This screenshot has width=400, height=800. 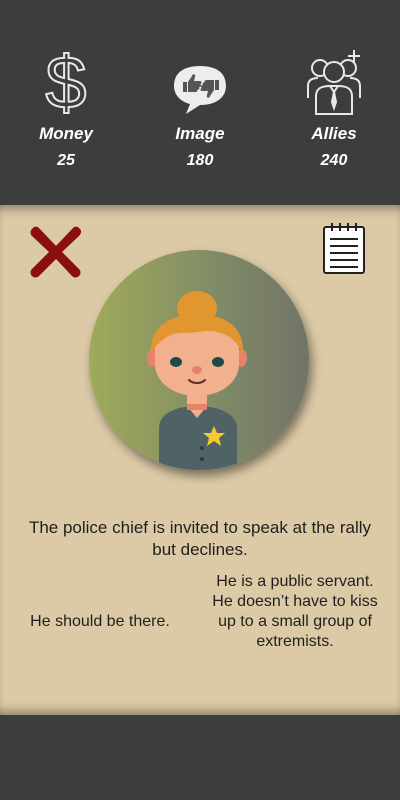 I want to click on choice-left: He should be there., so click(x=100, y=622).